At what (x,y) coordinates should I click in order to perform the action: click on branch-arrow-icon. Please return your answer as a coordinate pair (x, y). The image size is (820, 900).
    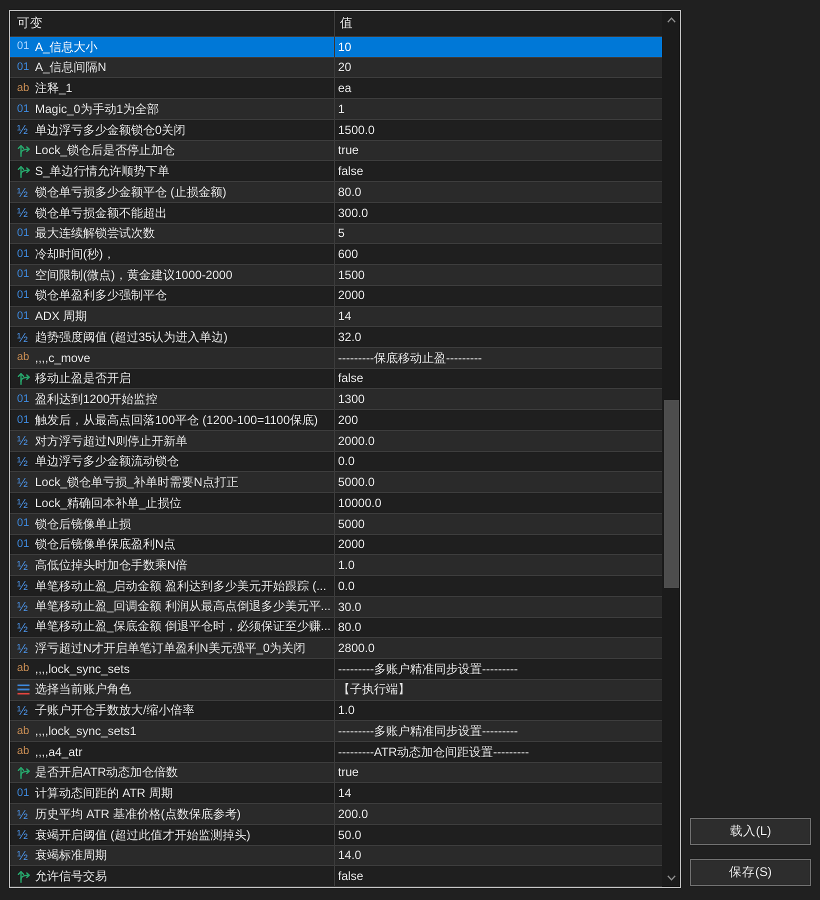
    Looking at the image, I should click on (24, 876).